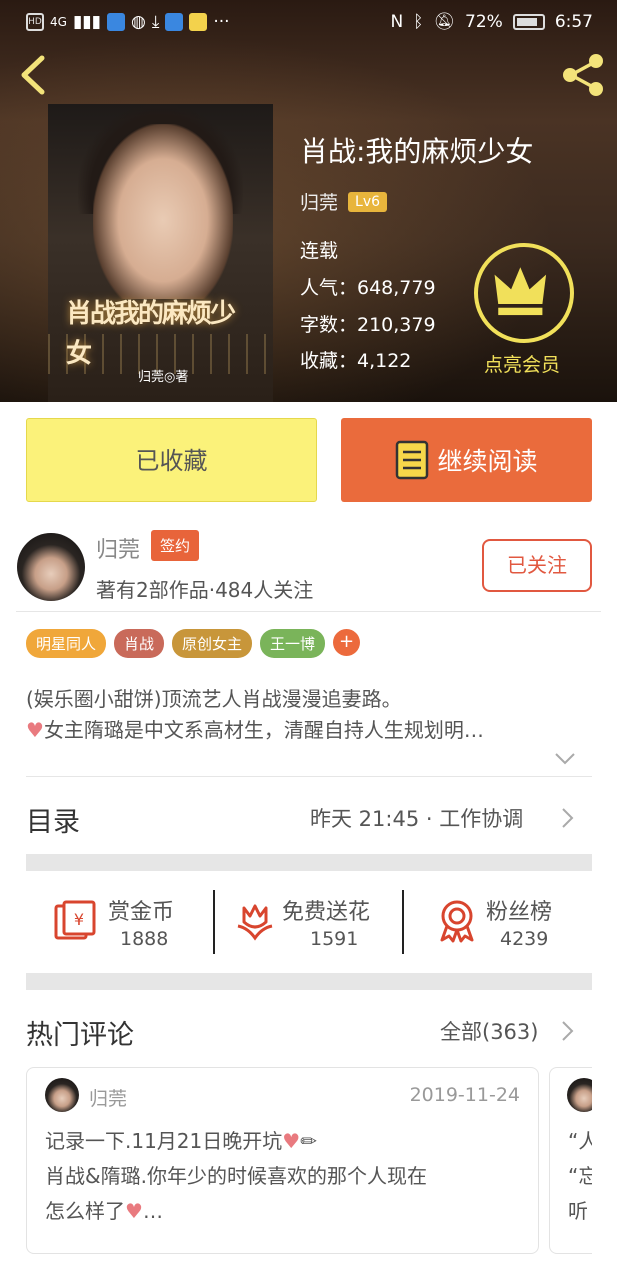  What do you see at coordinates (66, 643) in the screenshot?
I see `tag-chip: 明星同人` at bounding box center [66, 643].